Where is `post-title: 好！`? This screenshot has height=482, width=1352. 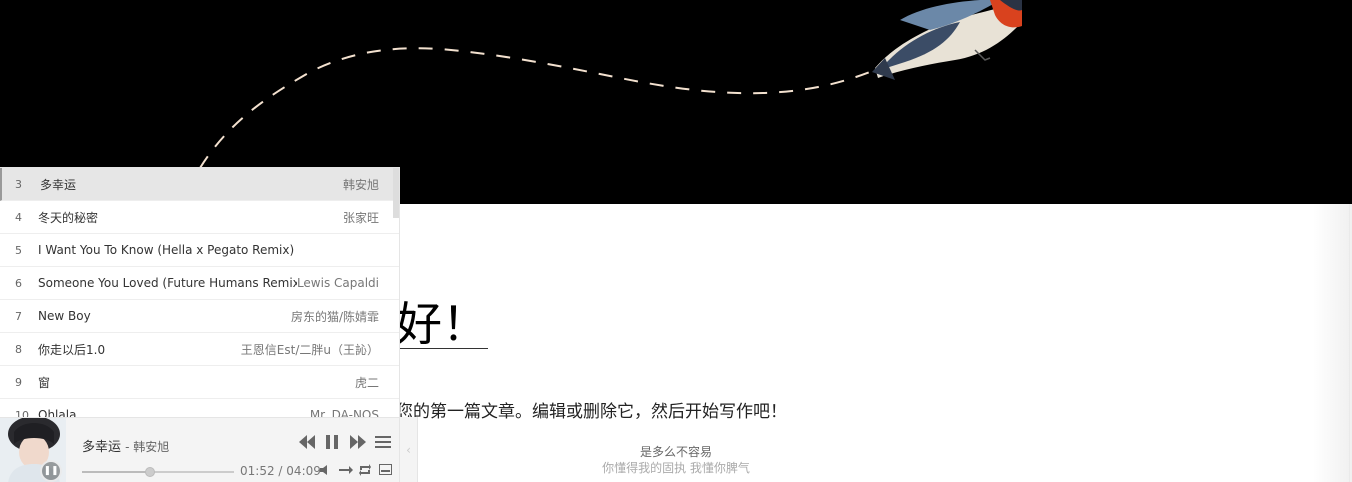 post-title: 好！ is located at coordinates (442, 324).